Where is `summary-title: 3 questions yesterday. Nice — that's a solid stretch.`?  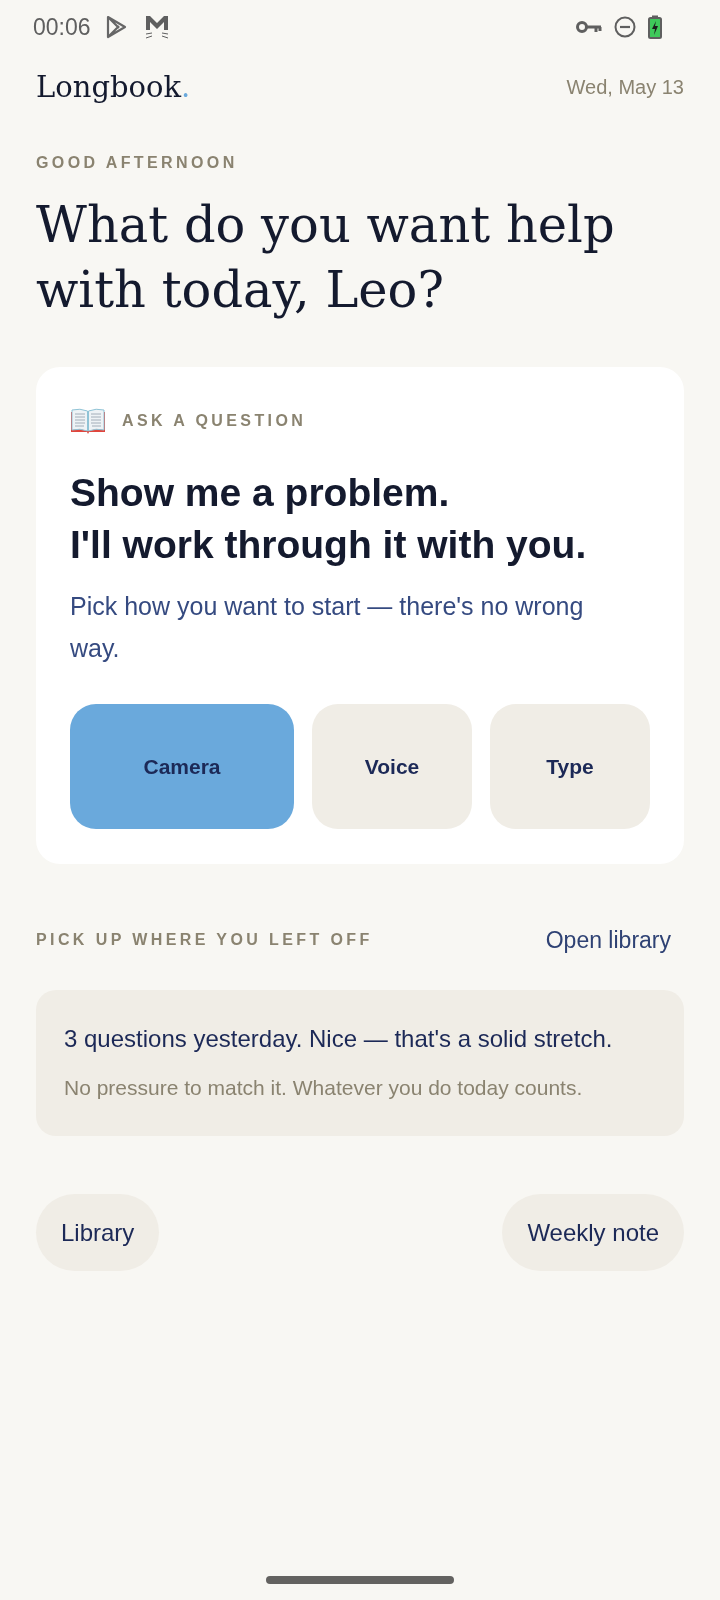 summary-title: 3 questions yesterday. Nice — that's a solid stretch. is located at coordinates (339, 1039).